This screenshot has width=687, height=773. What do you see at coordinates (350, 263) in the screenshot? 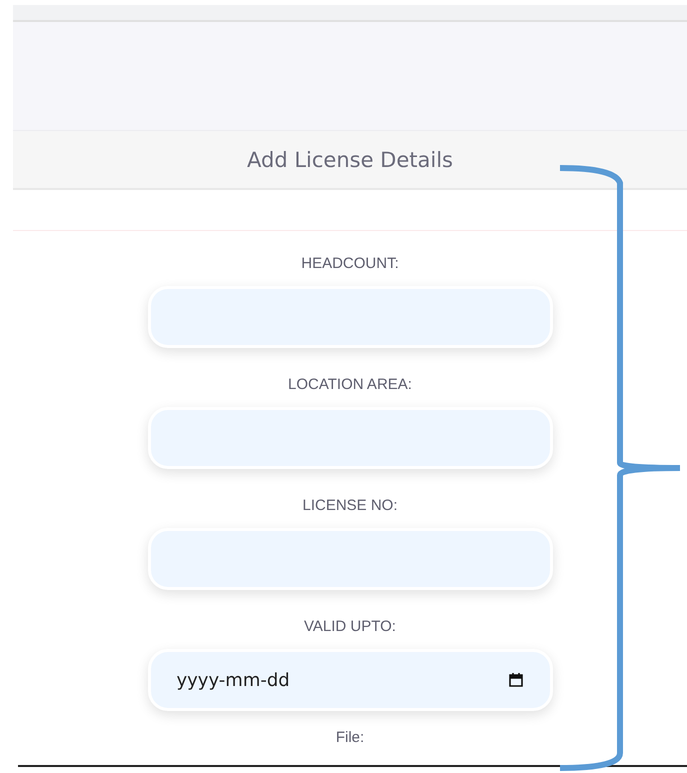
I see `field-label: HEADCOUNT:` at bounding box center [350, 263].